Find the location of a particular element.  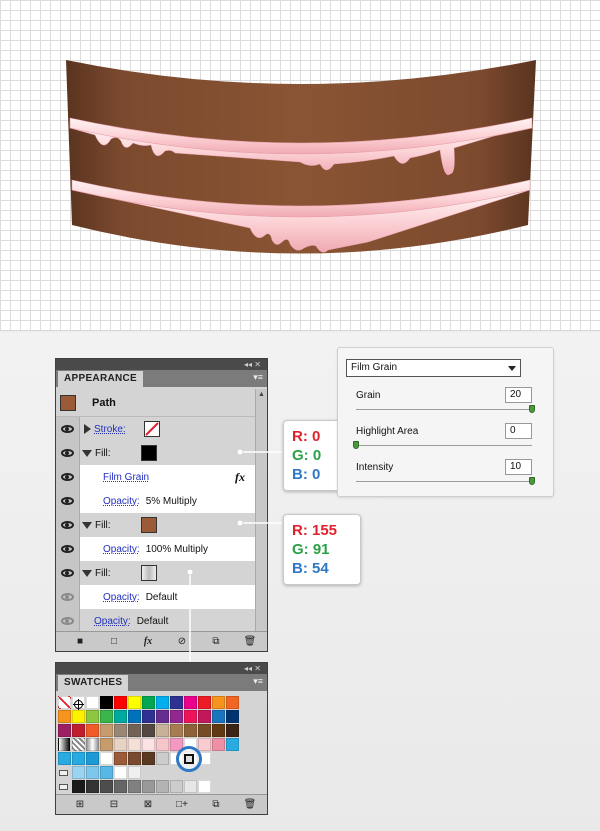

appearance-row-fill-gradient: Fill: is located at coordinates (155, 573).